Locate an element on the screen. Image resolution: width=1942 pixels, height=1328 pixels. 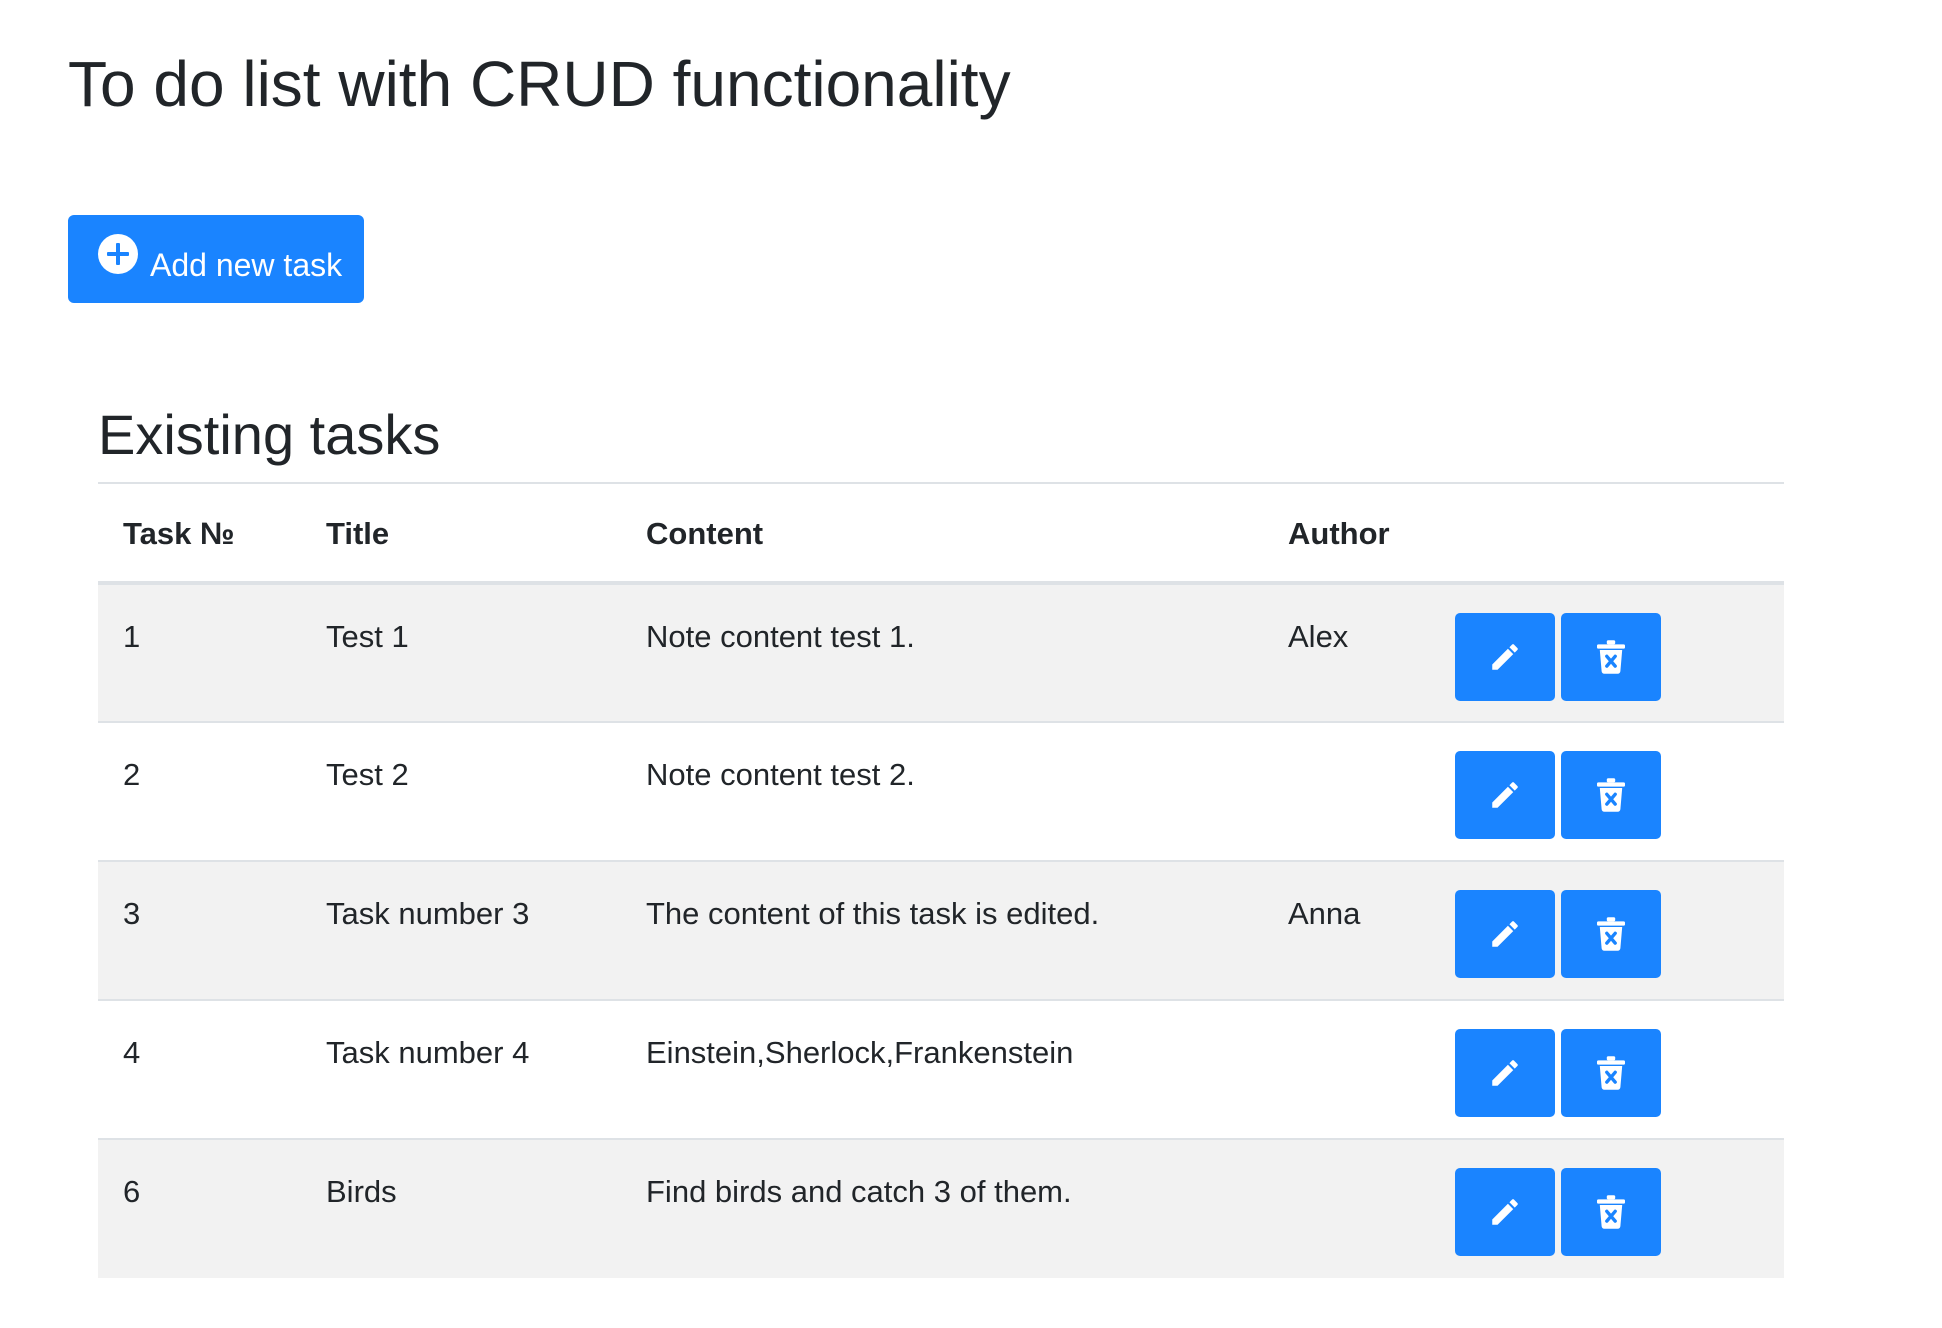
header-title: Title is located at coordinates (358, 533).